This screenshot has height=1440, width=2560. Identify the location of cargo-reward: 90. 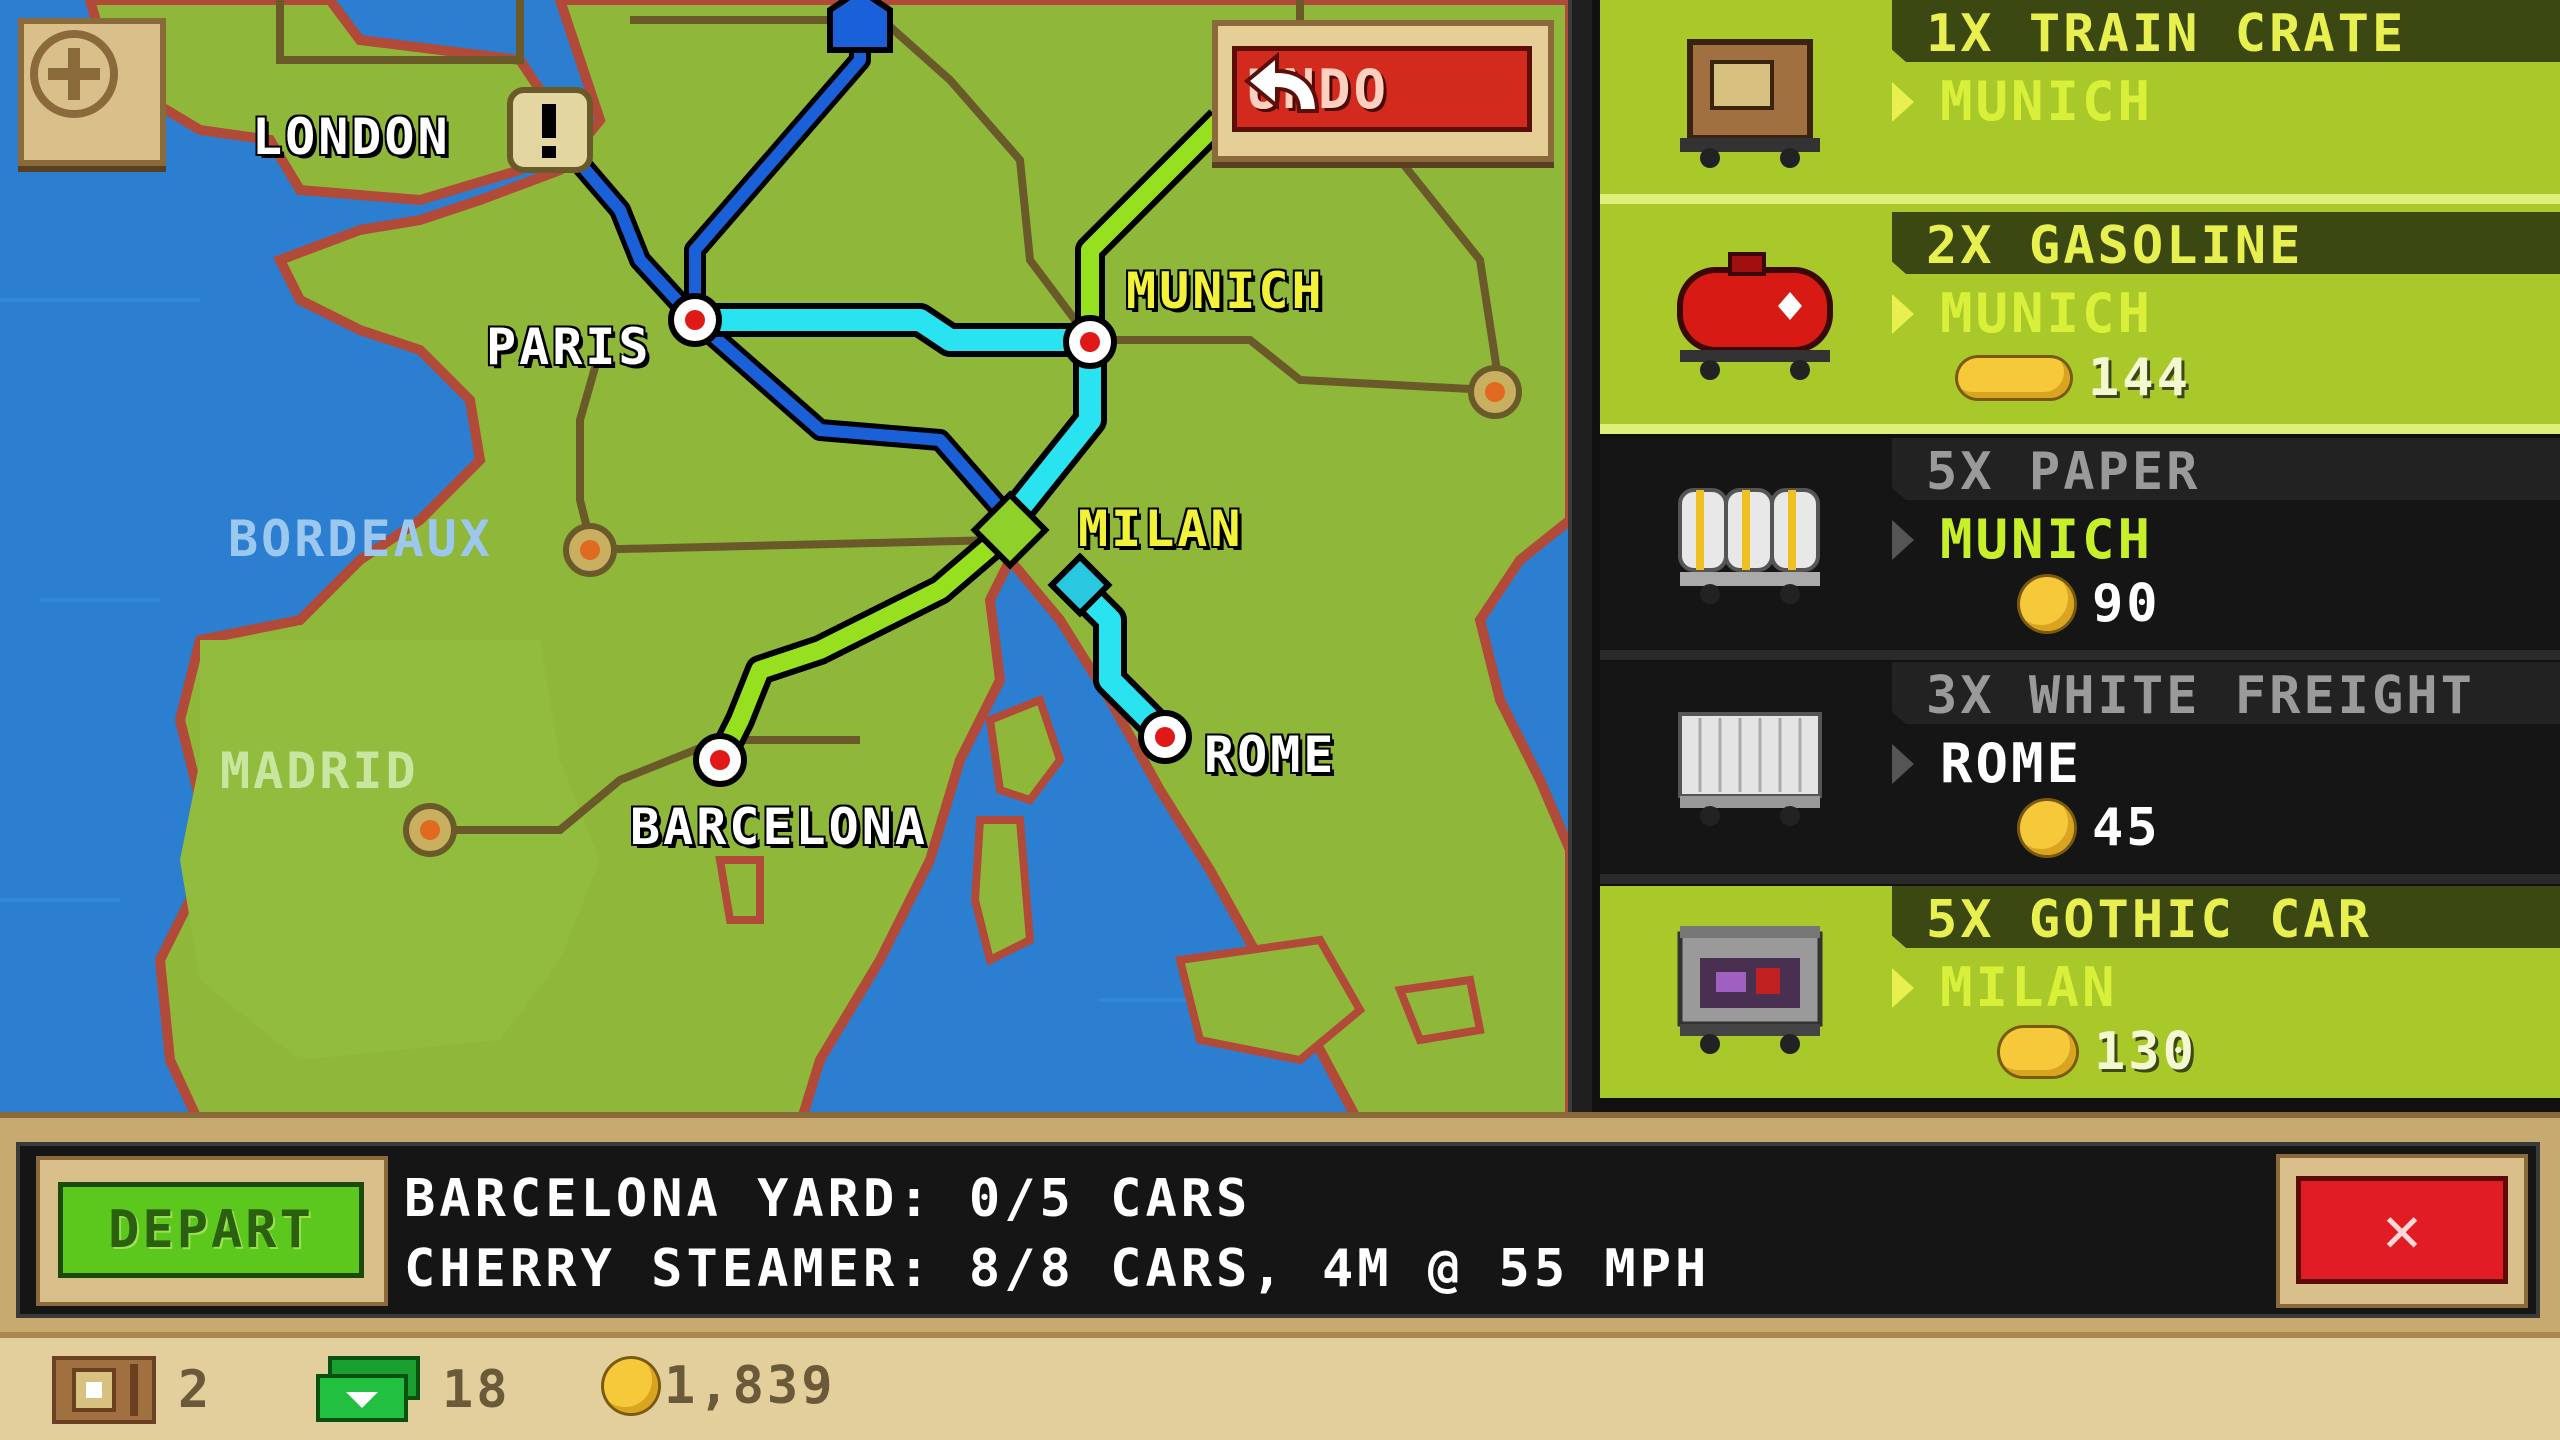
(2090, 604).